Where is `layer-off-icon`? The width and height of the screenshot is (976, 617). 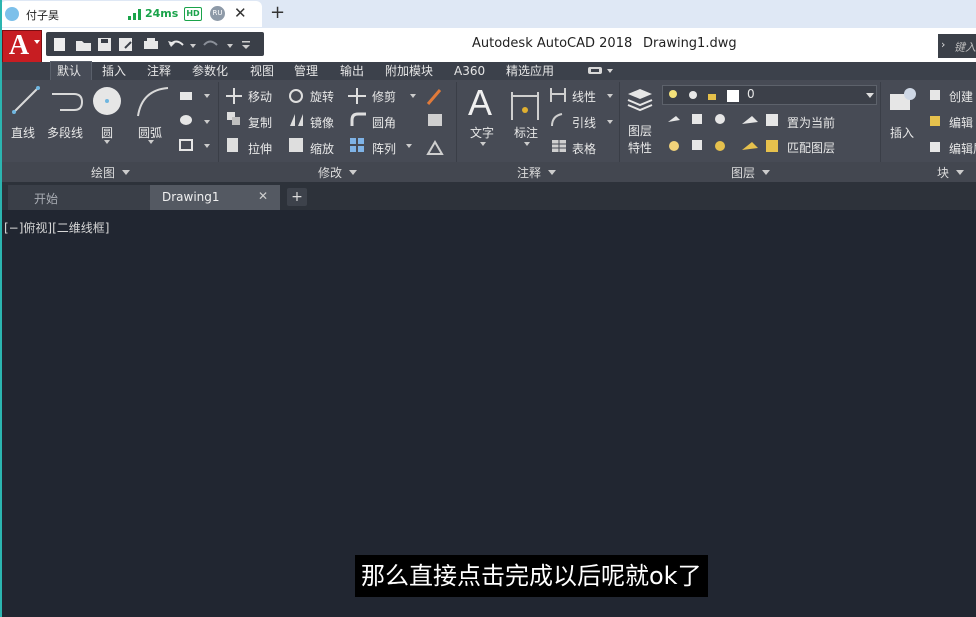 layer-off-icon is located at coordinates (674, 119).